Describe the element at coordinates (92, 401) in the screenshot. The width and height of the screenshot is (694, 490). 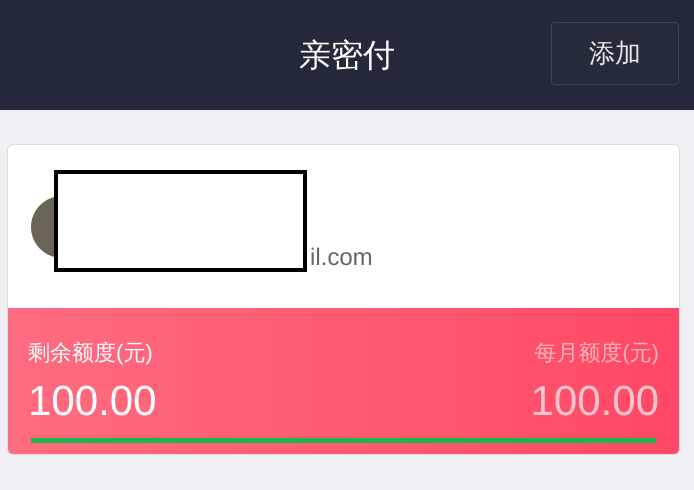
I see `remaining-amount: 100.00` at that location.